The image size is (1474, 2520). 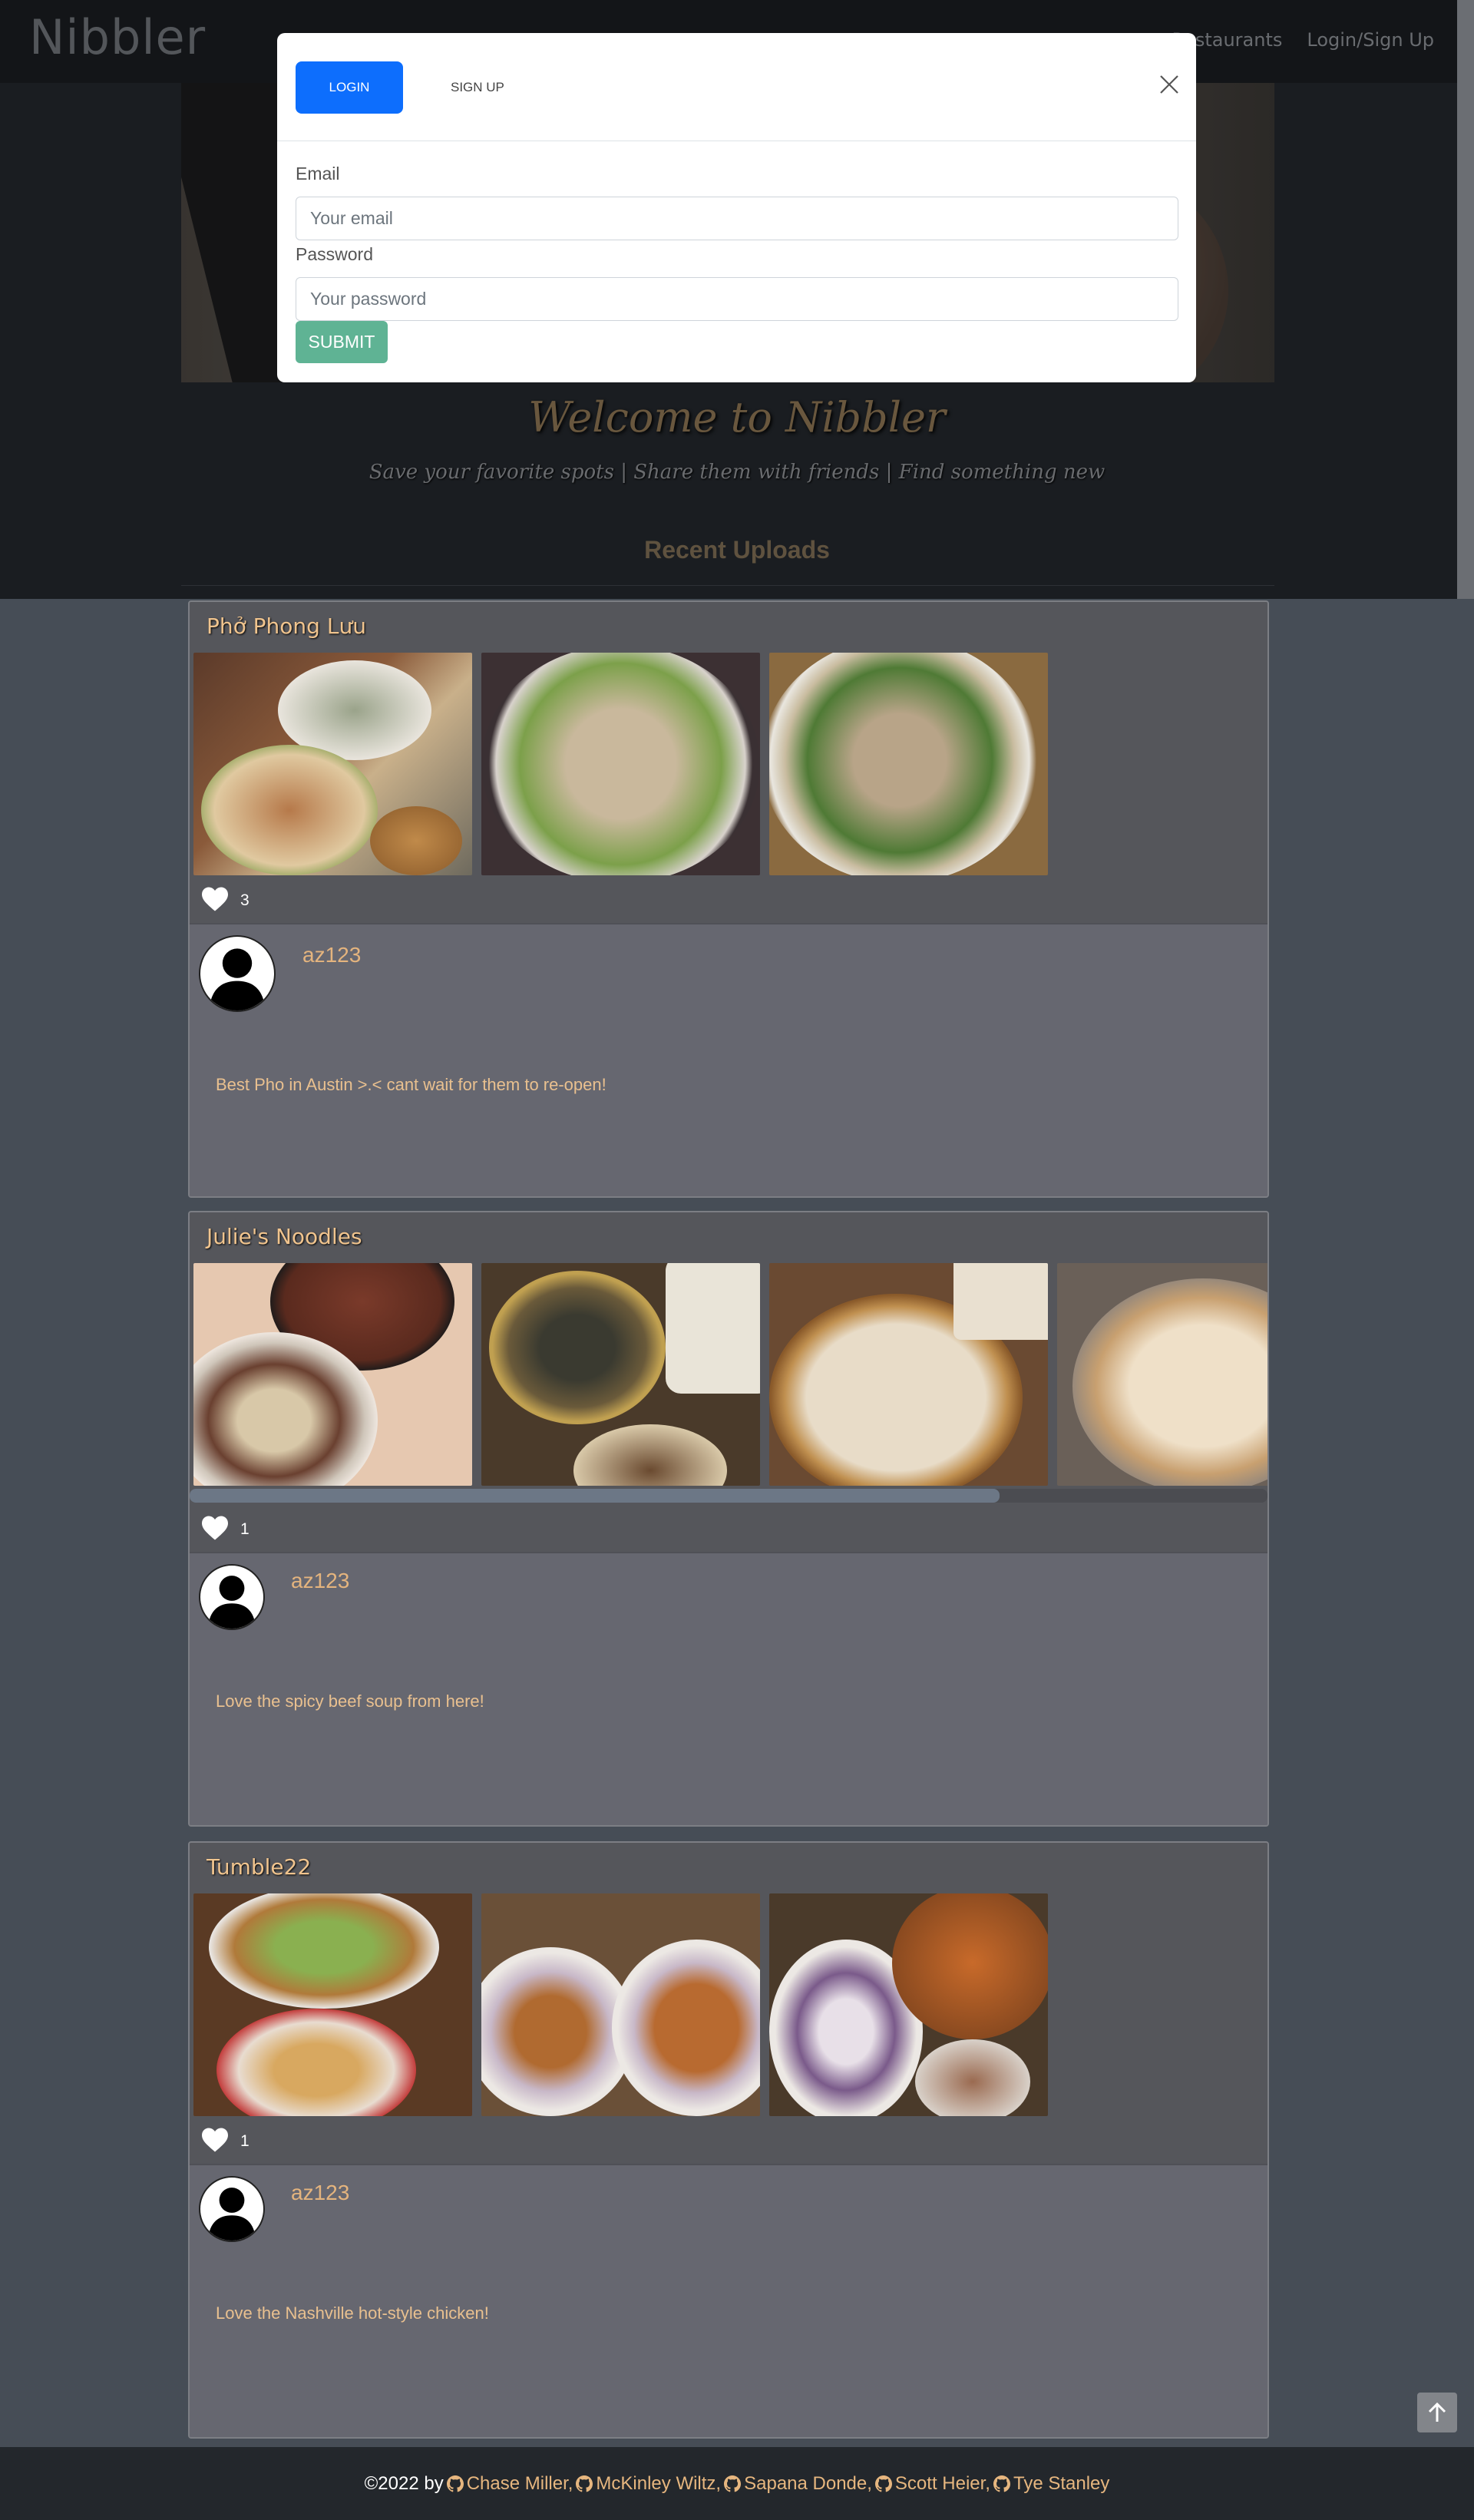 What do you see at coordinates (245, 900) in the screenshot?
I see `like-count: 3` at bounding box center [245, 900].